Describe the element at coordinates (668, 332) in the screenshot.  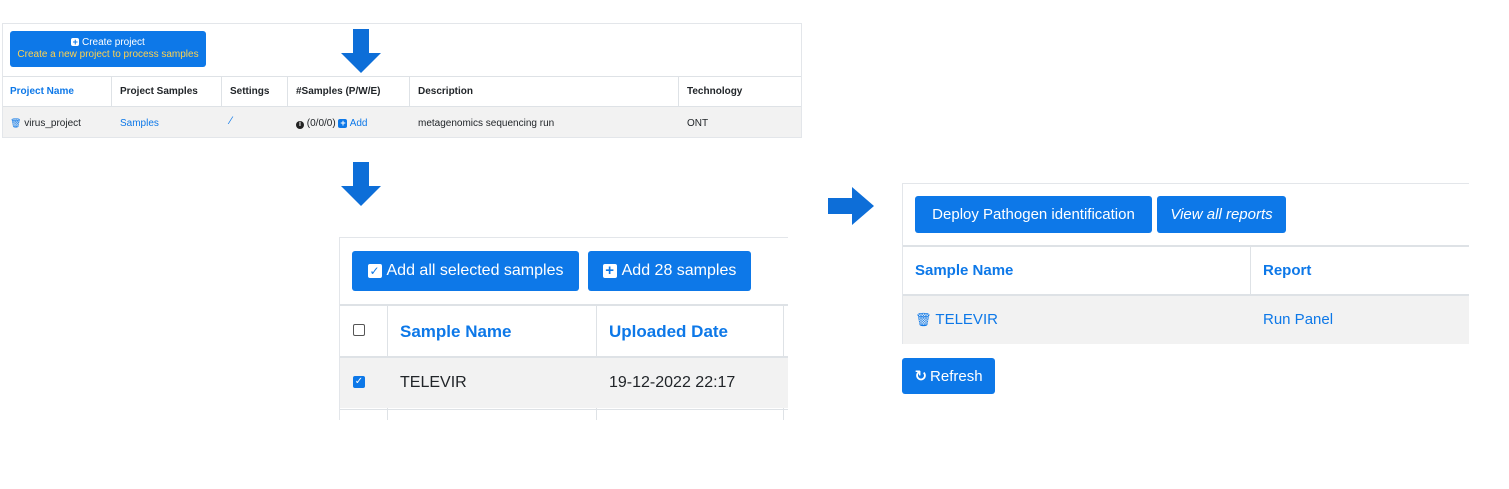
I see `column-header-uploaded-date: Uploaded Date` at that location.